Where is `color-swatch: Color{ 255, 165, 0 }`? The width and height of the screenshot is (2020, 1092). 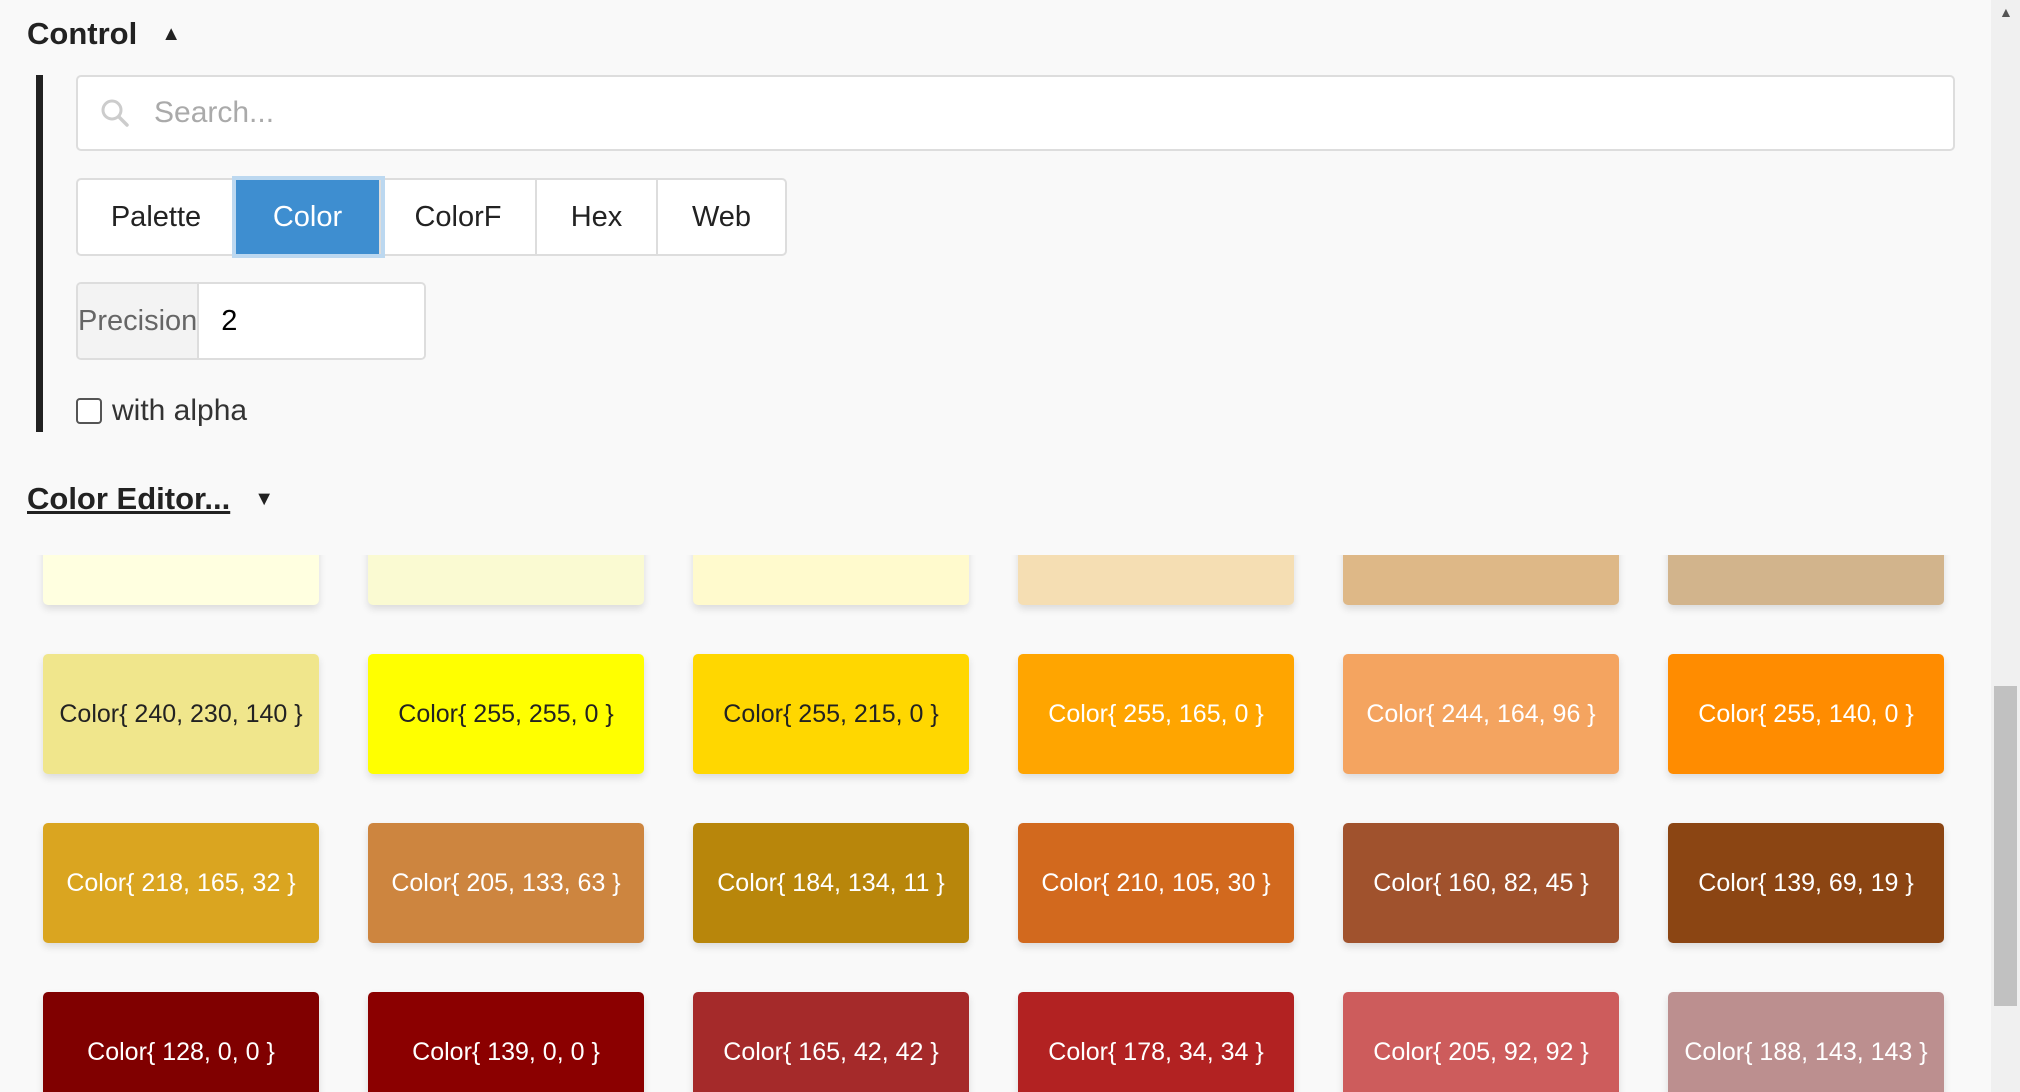
color-swatch: Color{ 255, 165, 0 } is located at coordinates (1156, 714).